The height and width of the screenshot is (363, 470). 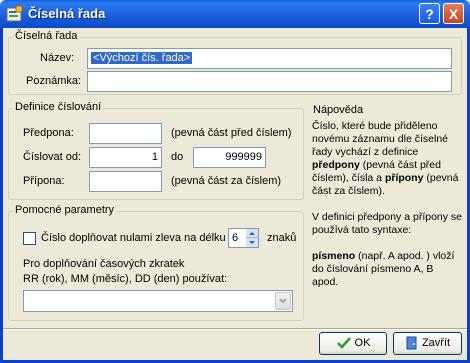 I want to click on door-exit-icon, so click(x=411, y=343).